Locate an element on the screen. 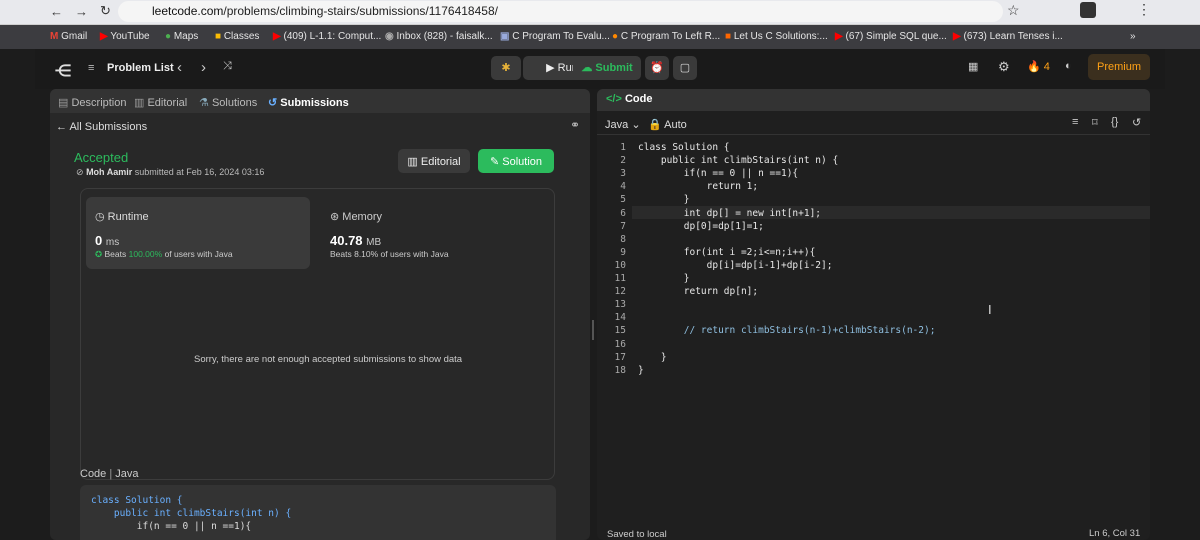 The width and height of the screenshot is (1200, 540). code-line: } is located at coordinates (652, 357).